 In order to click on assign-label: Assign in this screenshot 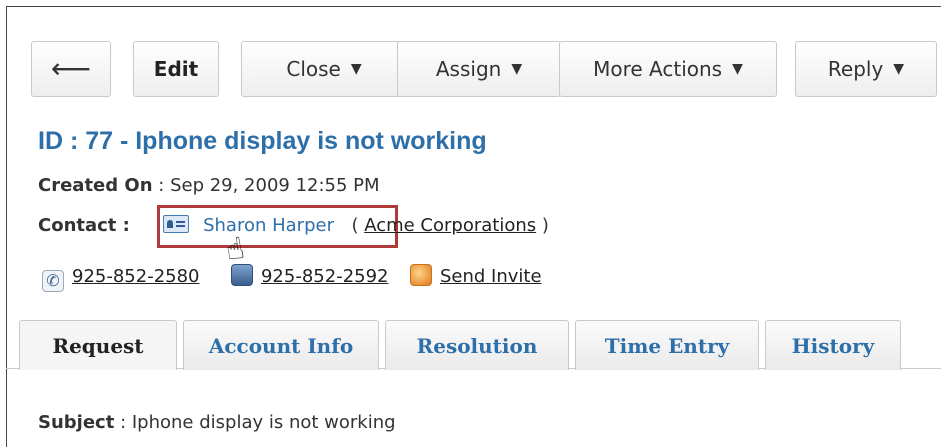, I will do `click(468, 69)`.